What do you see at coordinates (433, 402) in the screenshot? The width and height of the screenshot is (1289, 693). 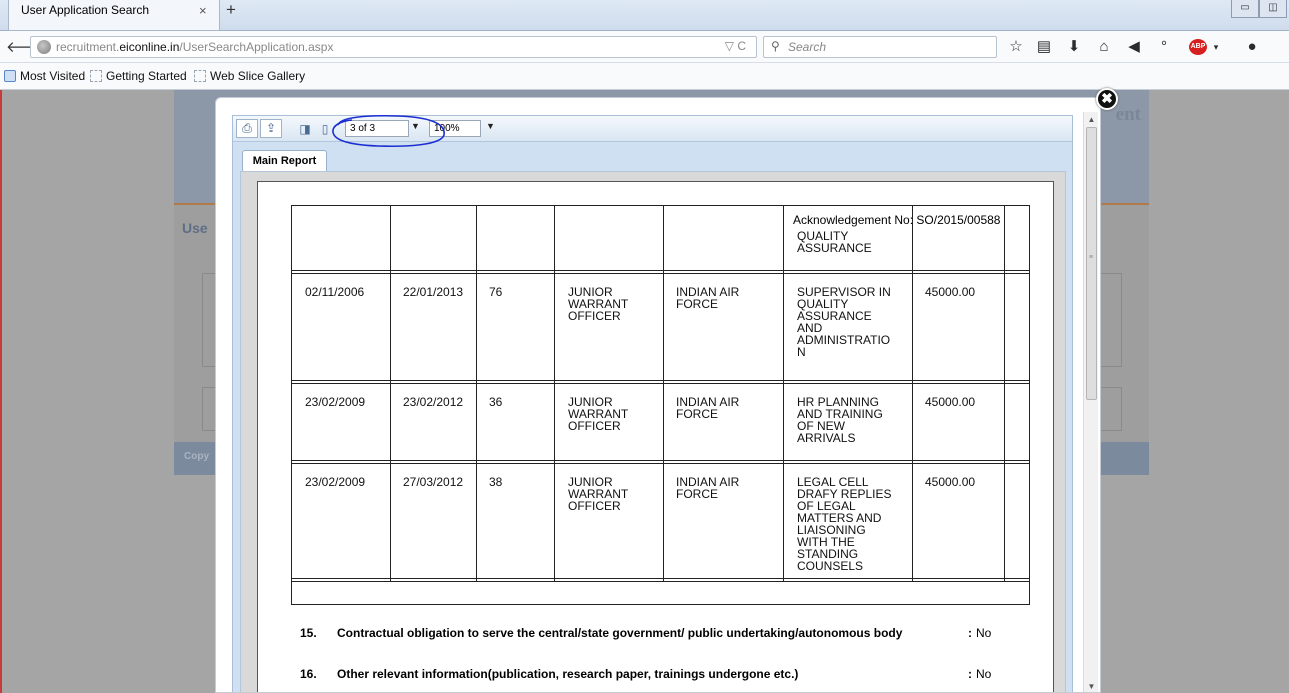 I see `table-cell-to: 23/02/2012` at bounding box center [433, 402].